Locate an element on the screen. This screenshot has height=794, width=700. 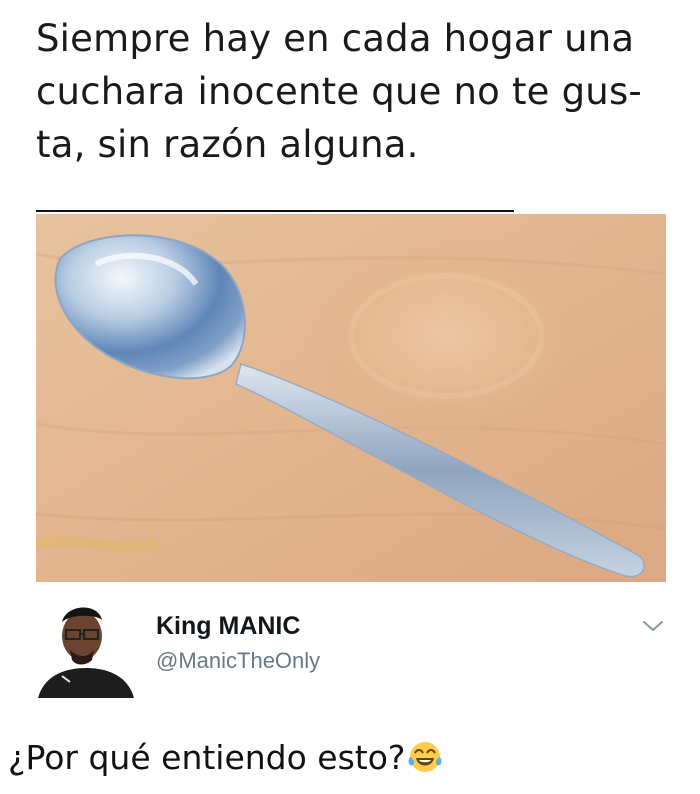
tweet-text: ¿Por qué entiendo esto? is located at coordinates (225, 757).